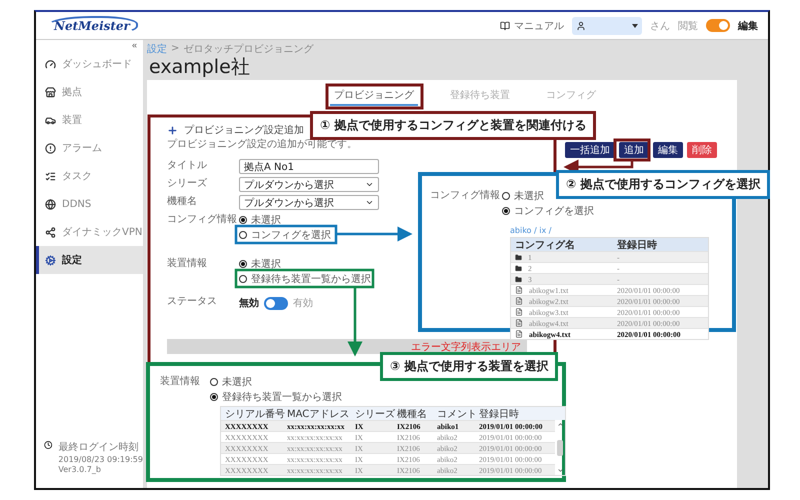 Image resolution: width=800 pixels, height=500 pixels. Describe the element at coordinates (50, 148) in the screenshot. I see `alert-icon` at that location.